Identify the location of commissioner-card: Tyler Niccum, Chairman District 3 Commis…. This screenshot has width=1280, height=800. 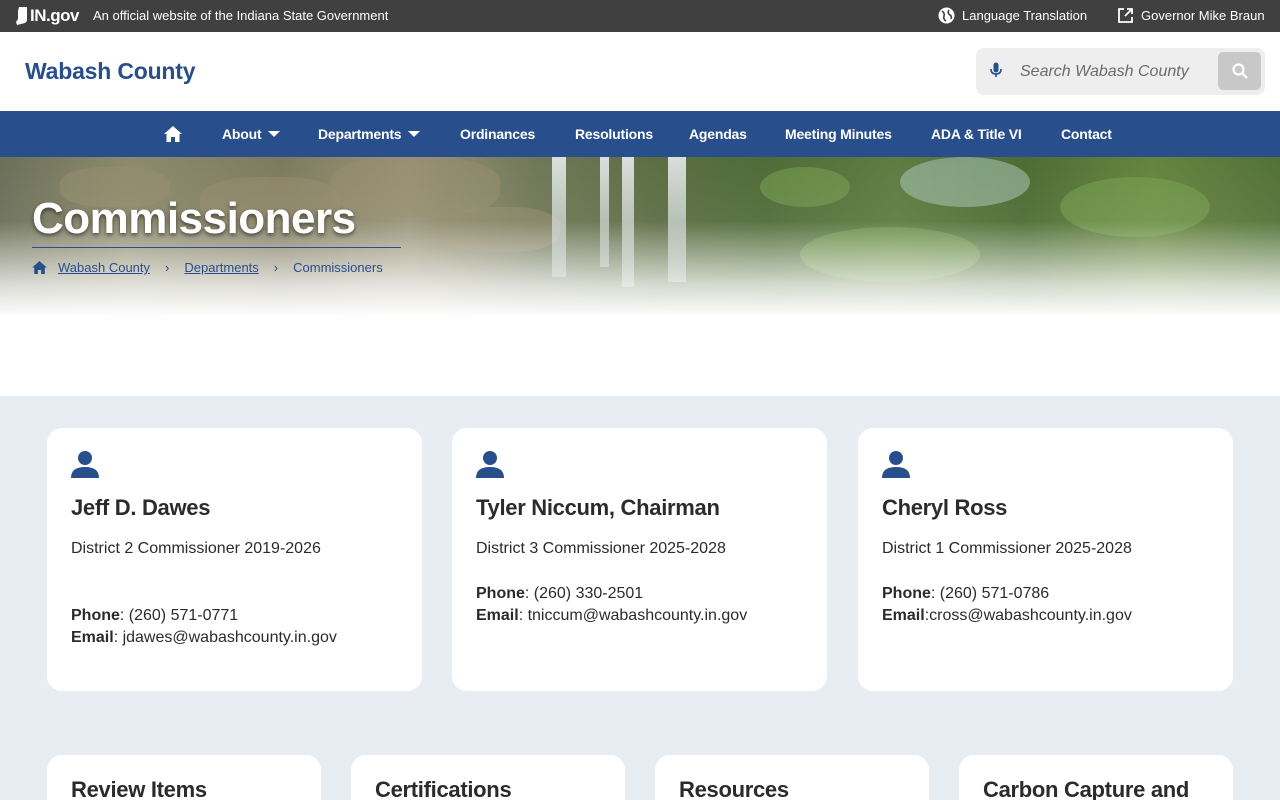
(639, 559).